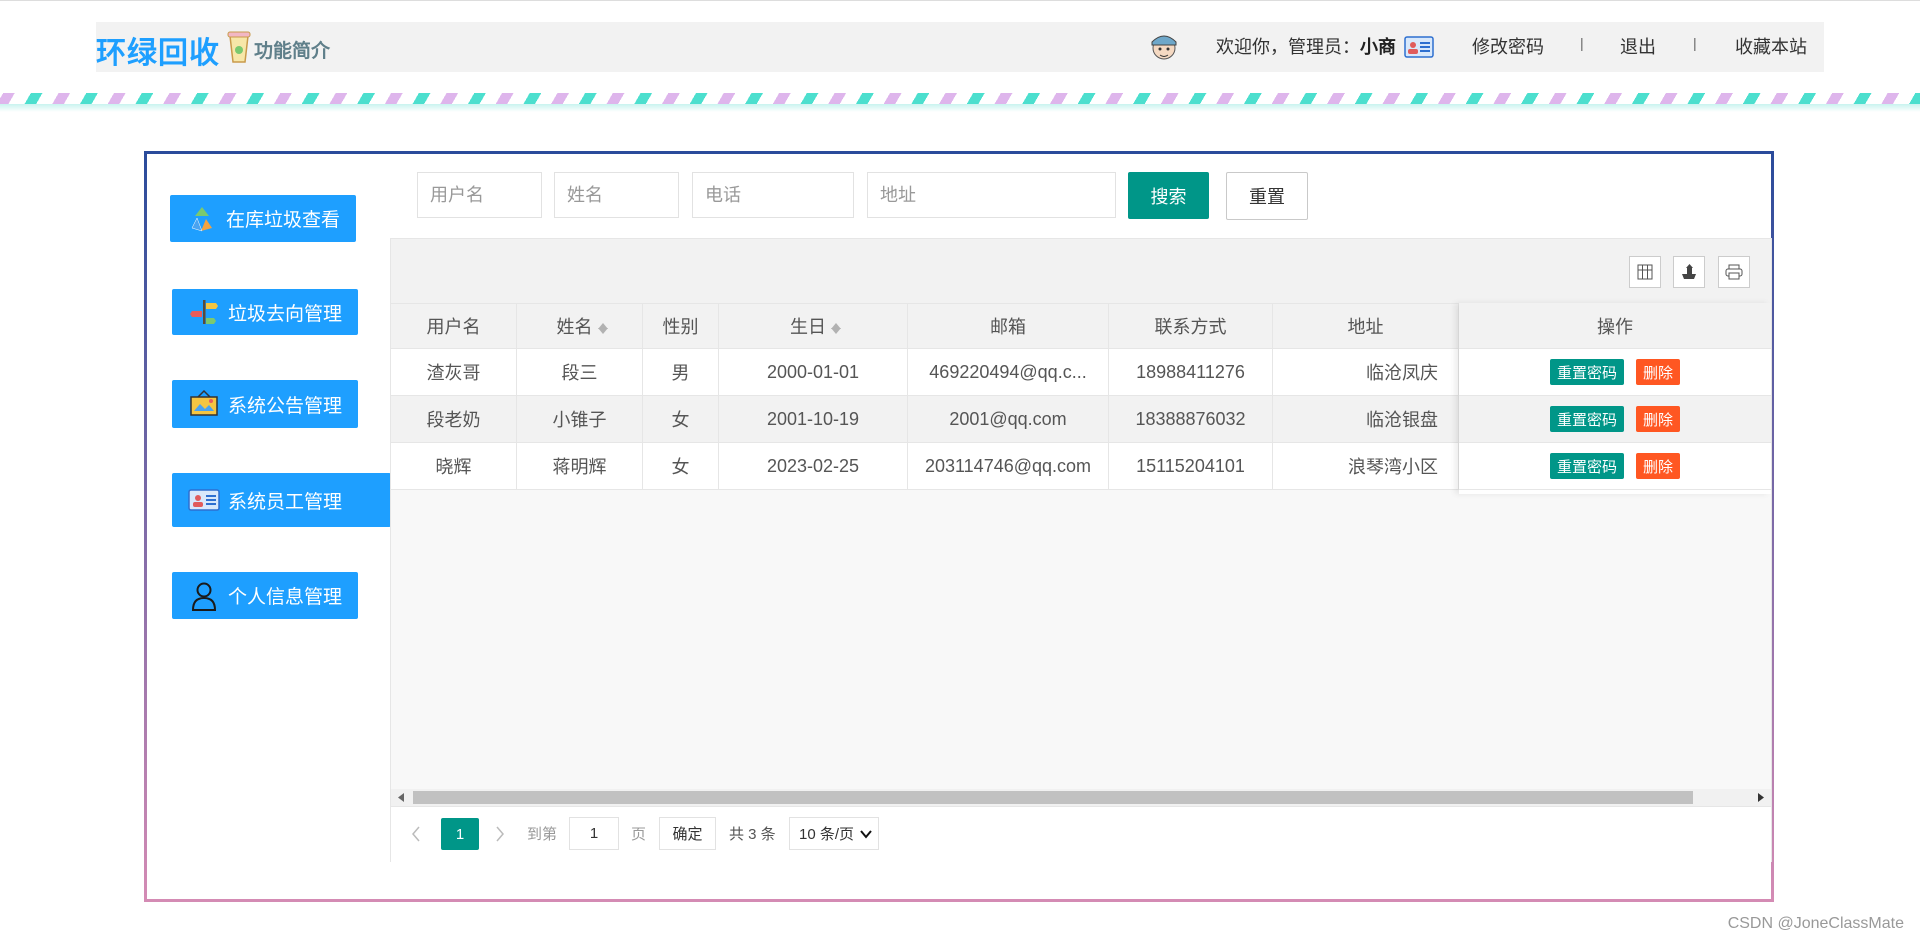  I want to click on cell-username: 段老奶, so click(454, 419).